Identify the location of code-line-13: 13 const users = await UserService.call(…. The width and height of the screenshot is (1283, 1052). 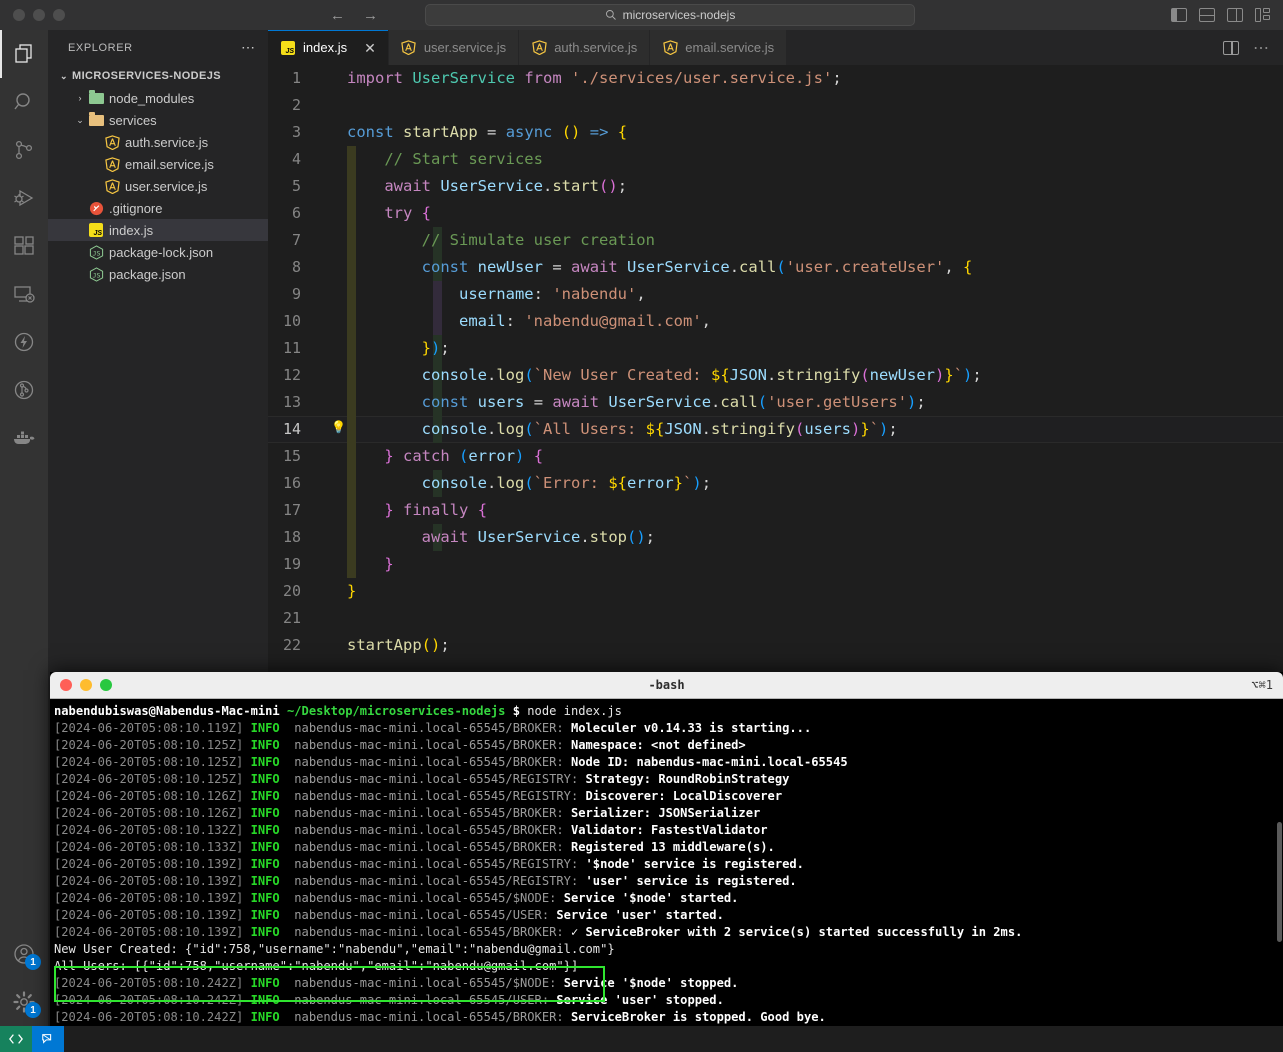
(775, 402).